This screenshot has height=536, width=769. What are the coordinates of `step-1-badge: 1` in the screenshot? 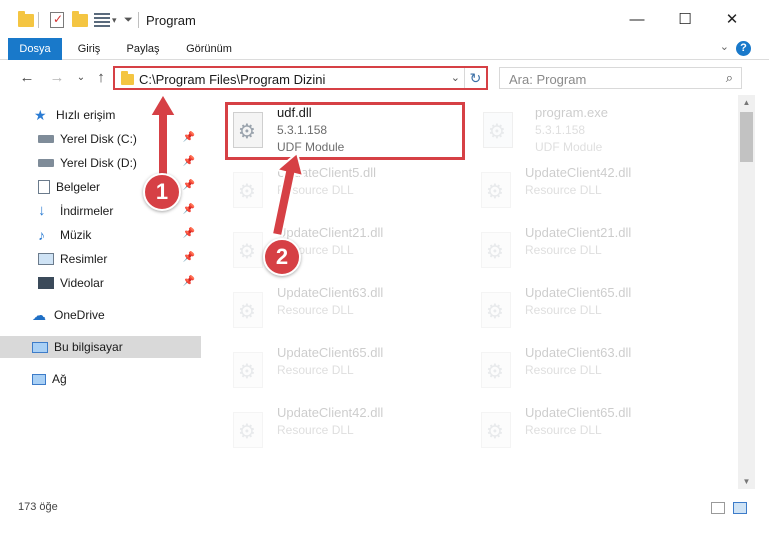 It's located at (162, 192).